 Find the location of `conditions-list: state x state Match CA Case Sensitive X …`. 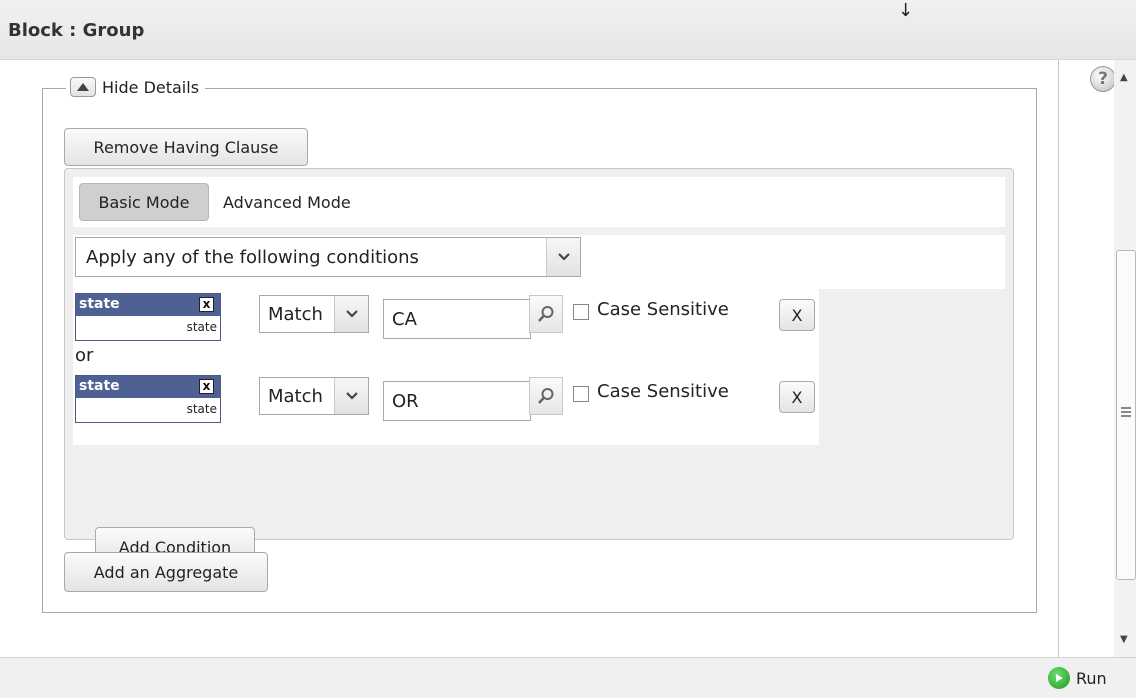

conditions-list: state x state Match CA Case Sensitive X … is located at coordinates (446, 367).